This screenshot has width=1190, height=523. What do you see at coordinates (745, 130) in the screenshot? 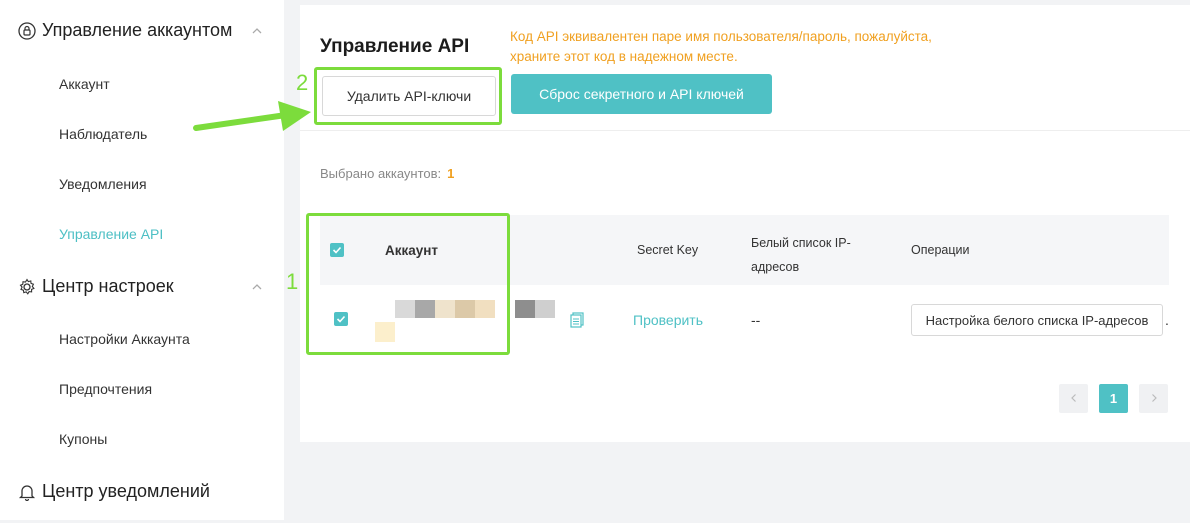
I see `divider` at bounding box center [745, 130].